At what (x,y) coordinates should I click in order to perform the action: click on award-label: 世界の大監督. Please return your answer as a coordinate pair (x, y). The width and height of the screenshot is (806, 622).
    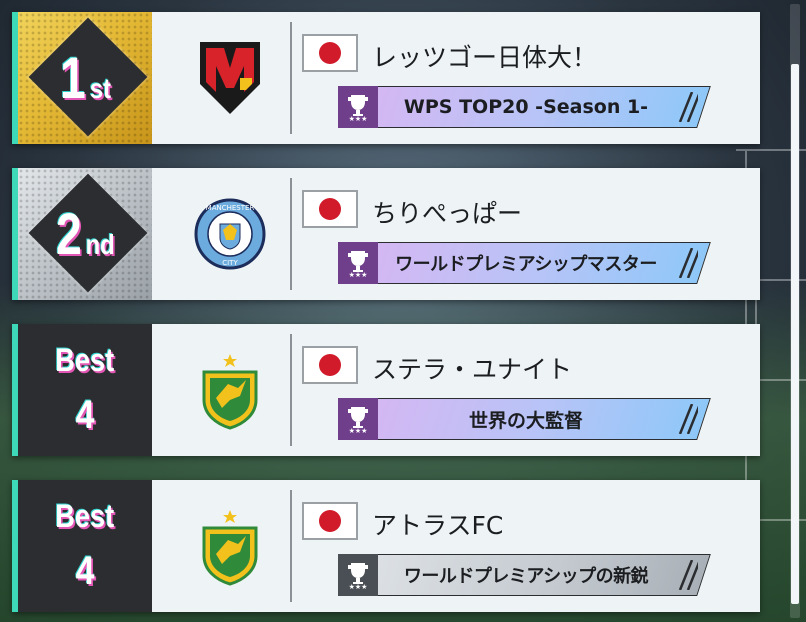
    Looking at the image, I should click on (525, 420).